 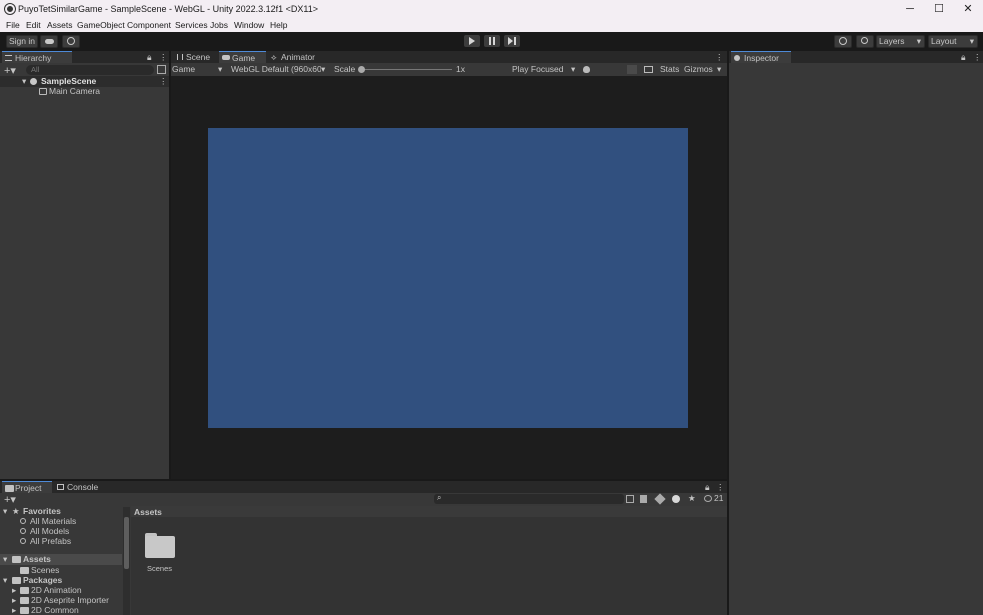 What do you see at coordinates (361, 69) in the screenshot?
I see `scale-slider-handle` at bounding box center [361, 69].